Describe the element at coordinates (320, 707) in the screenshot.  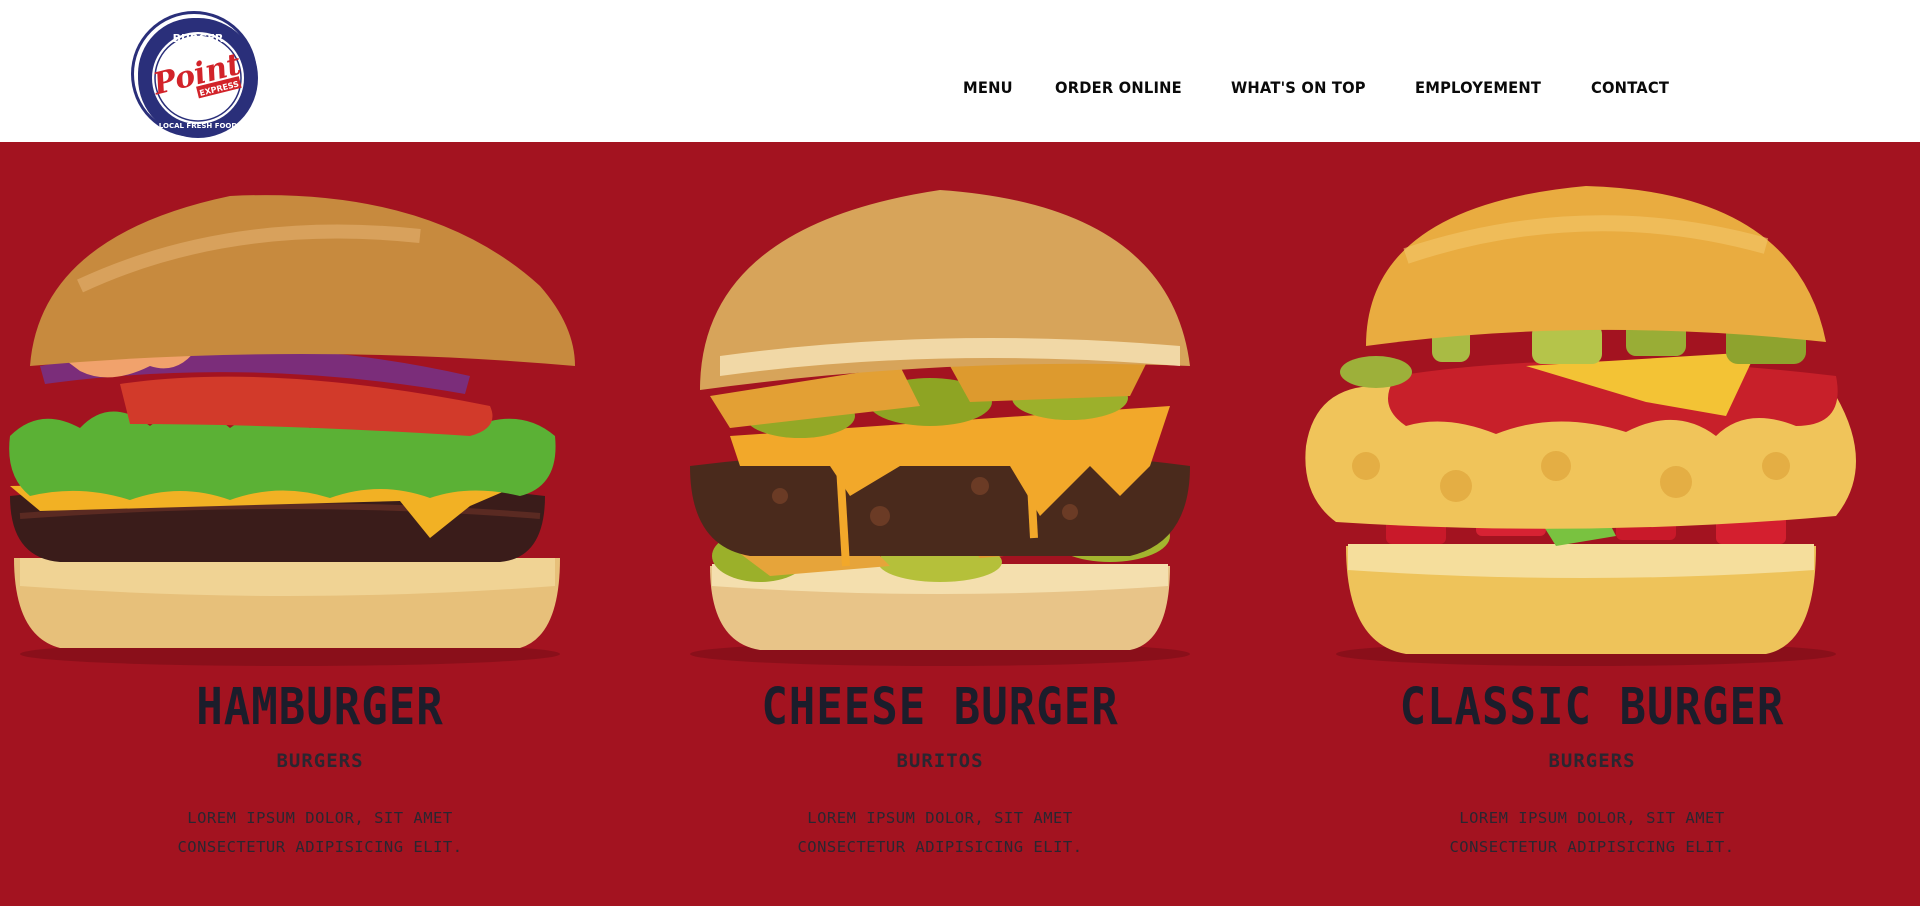
I see `product-title: HAMBURGER` at that location.